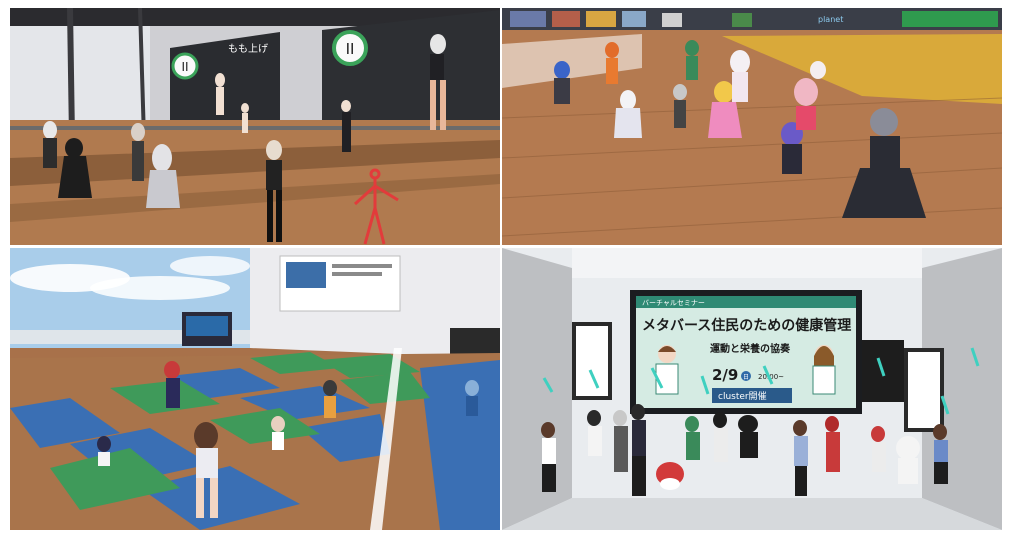 The width and height of the screenshot is (1010, 535). What do you see at coordinates (746, 377) in the screenshot?
I see `event-weekday: 日` at bounding box center [746, 377].